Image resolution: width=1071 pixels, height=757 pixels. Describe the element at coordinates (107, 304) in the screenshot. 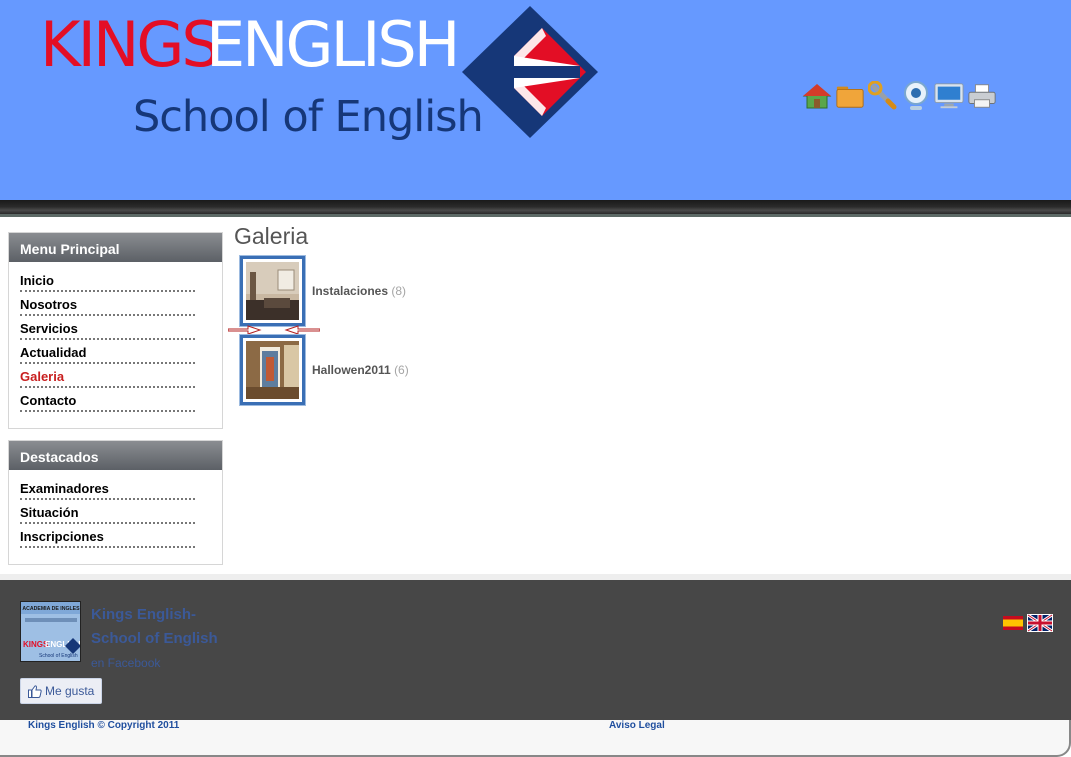

I see `menu-item-nosotros: Nosotros` at that location.